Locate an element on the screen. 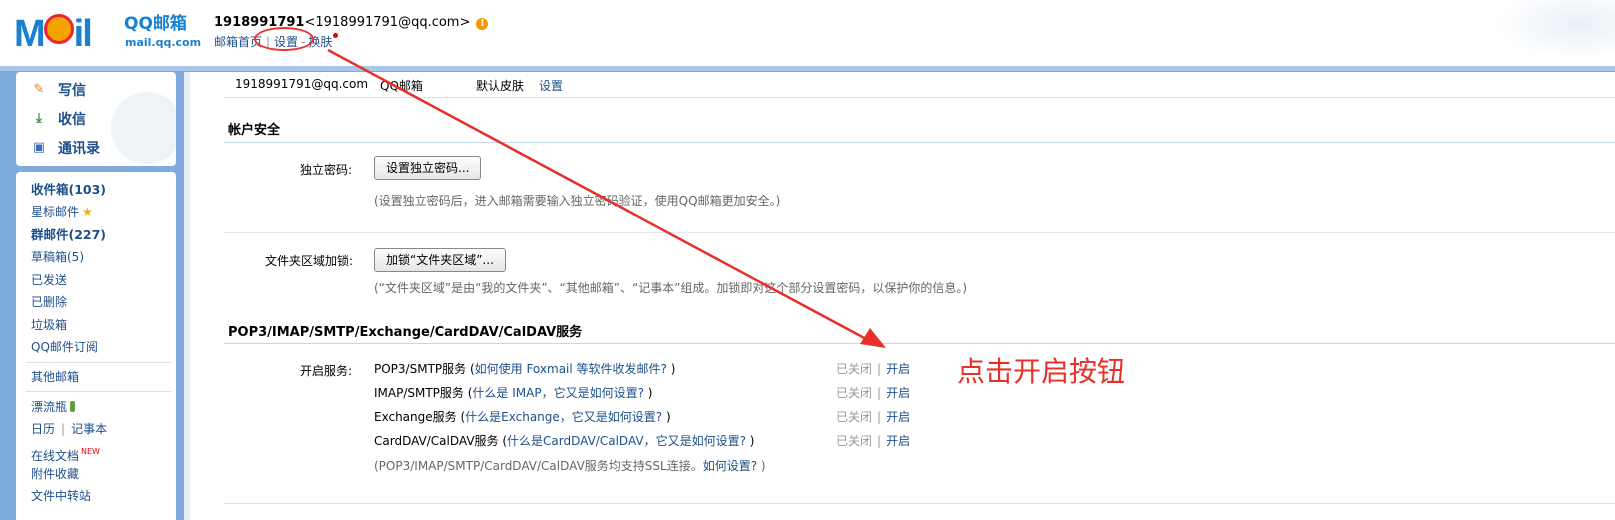  penguin-logo-icon is located at coordinates (58, 29).